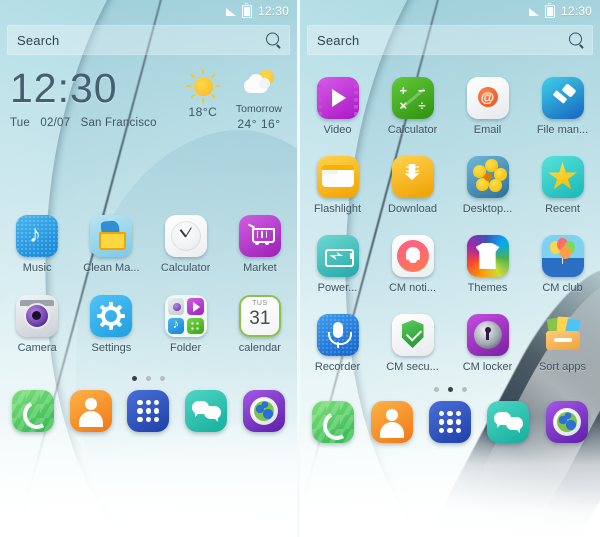 The height and width of the screenshot is (537, 600). I want to click on app-cm-club: CM club, so click(562, 264).